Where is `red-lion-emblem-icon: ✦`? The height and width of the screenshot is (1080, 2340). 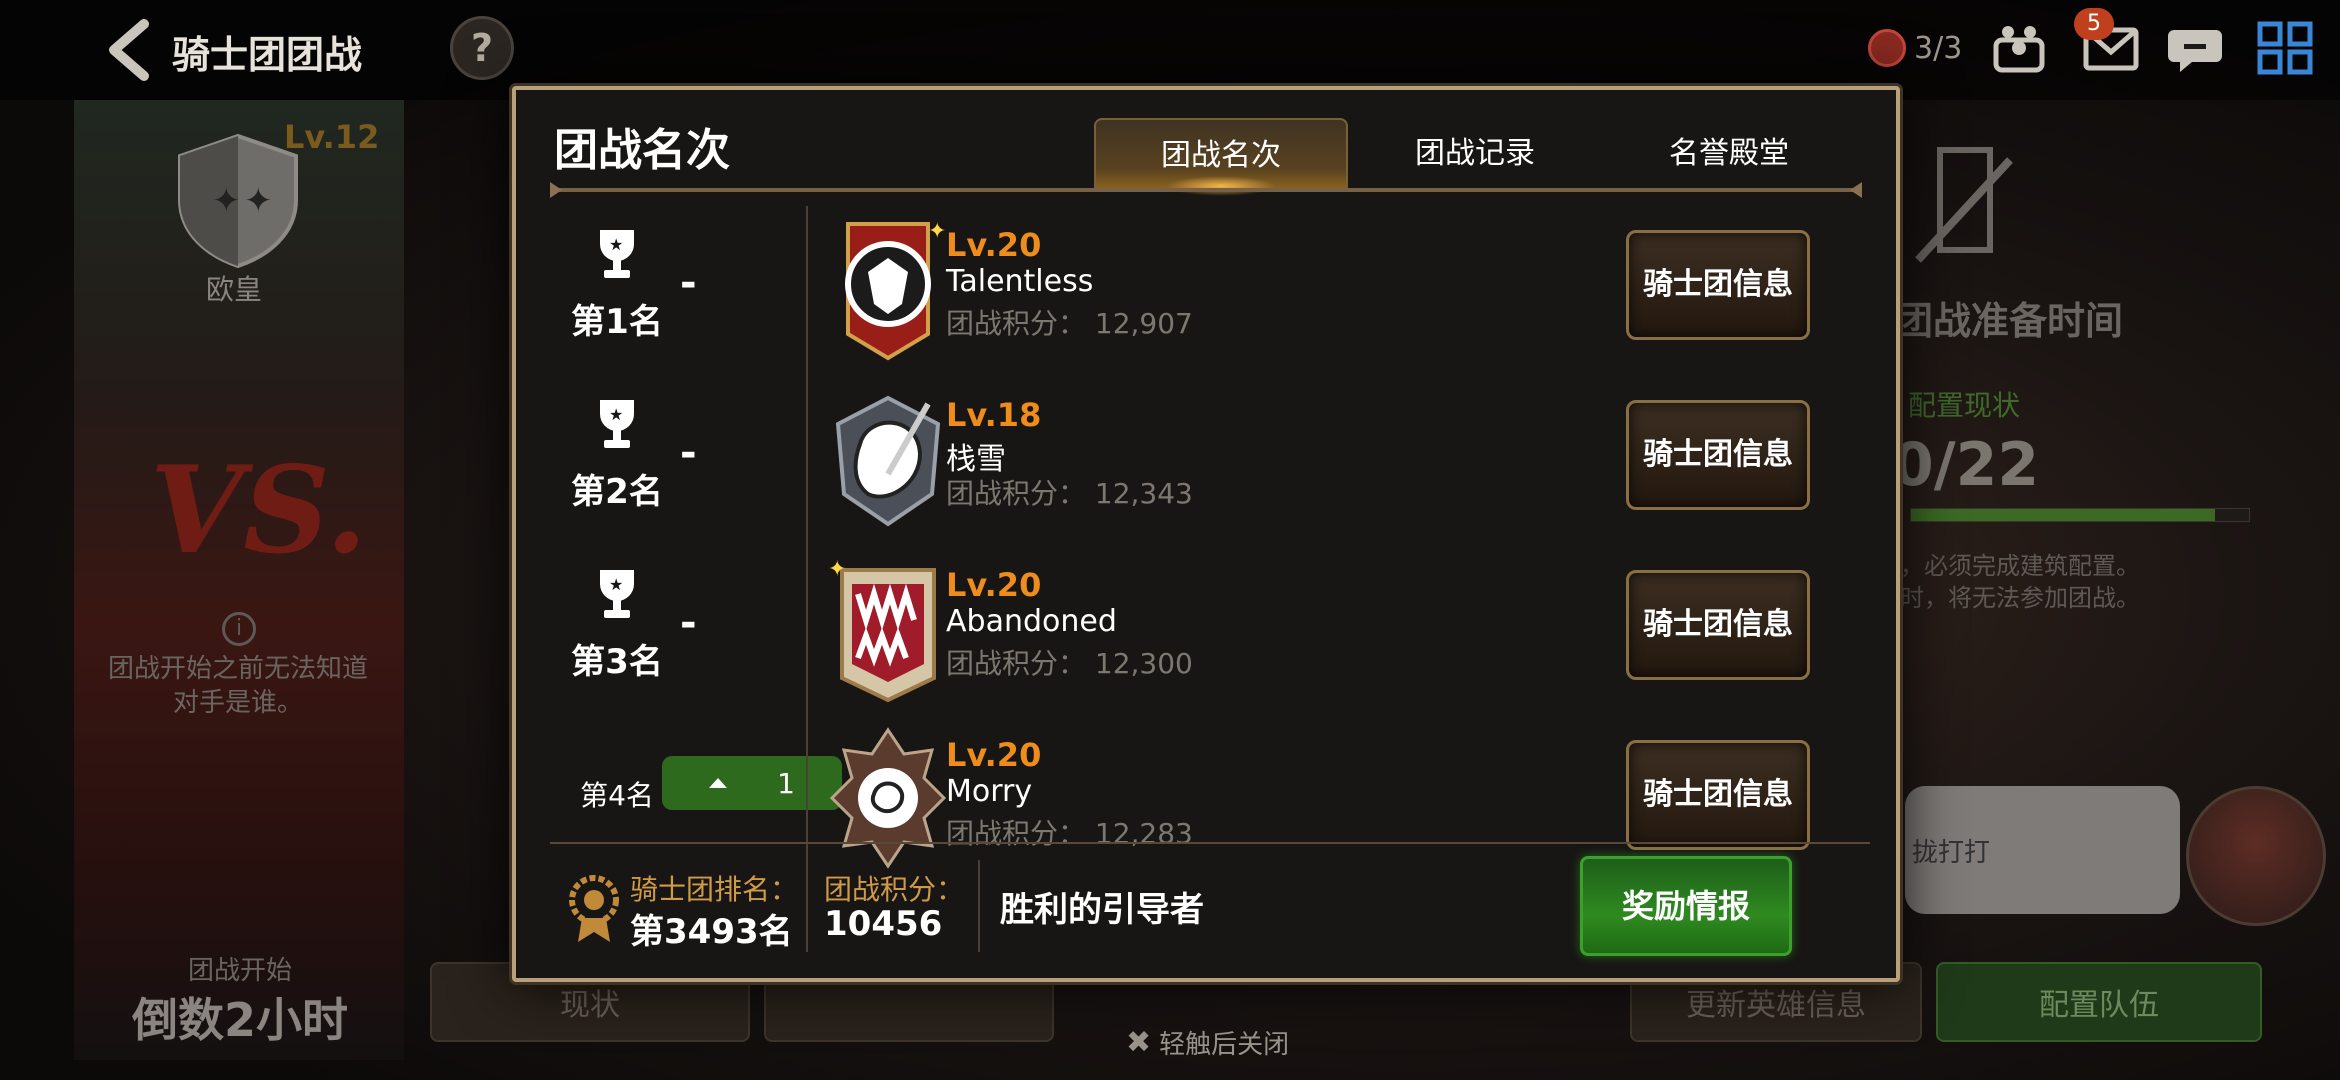 red-lion-emblem-icon: ✦ is located at coordinates (895, 290).